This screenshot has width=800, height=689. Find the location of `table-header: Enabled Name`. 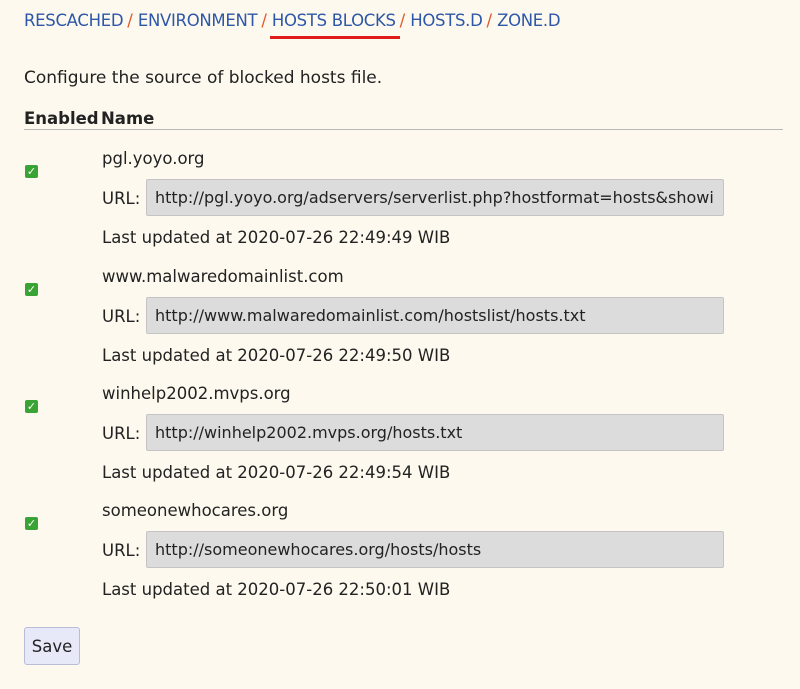

table-header: Enabled Name is located at coordinates (403, 119).